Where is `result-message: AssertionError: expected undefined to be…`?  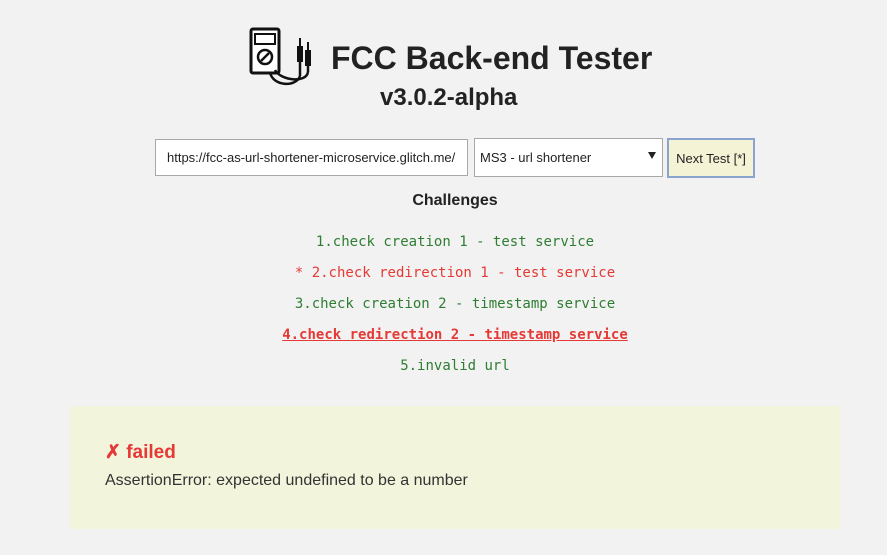
result-message: AssertionError: expected undefined to be… is located at coordinates (286, 480).